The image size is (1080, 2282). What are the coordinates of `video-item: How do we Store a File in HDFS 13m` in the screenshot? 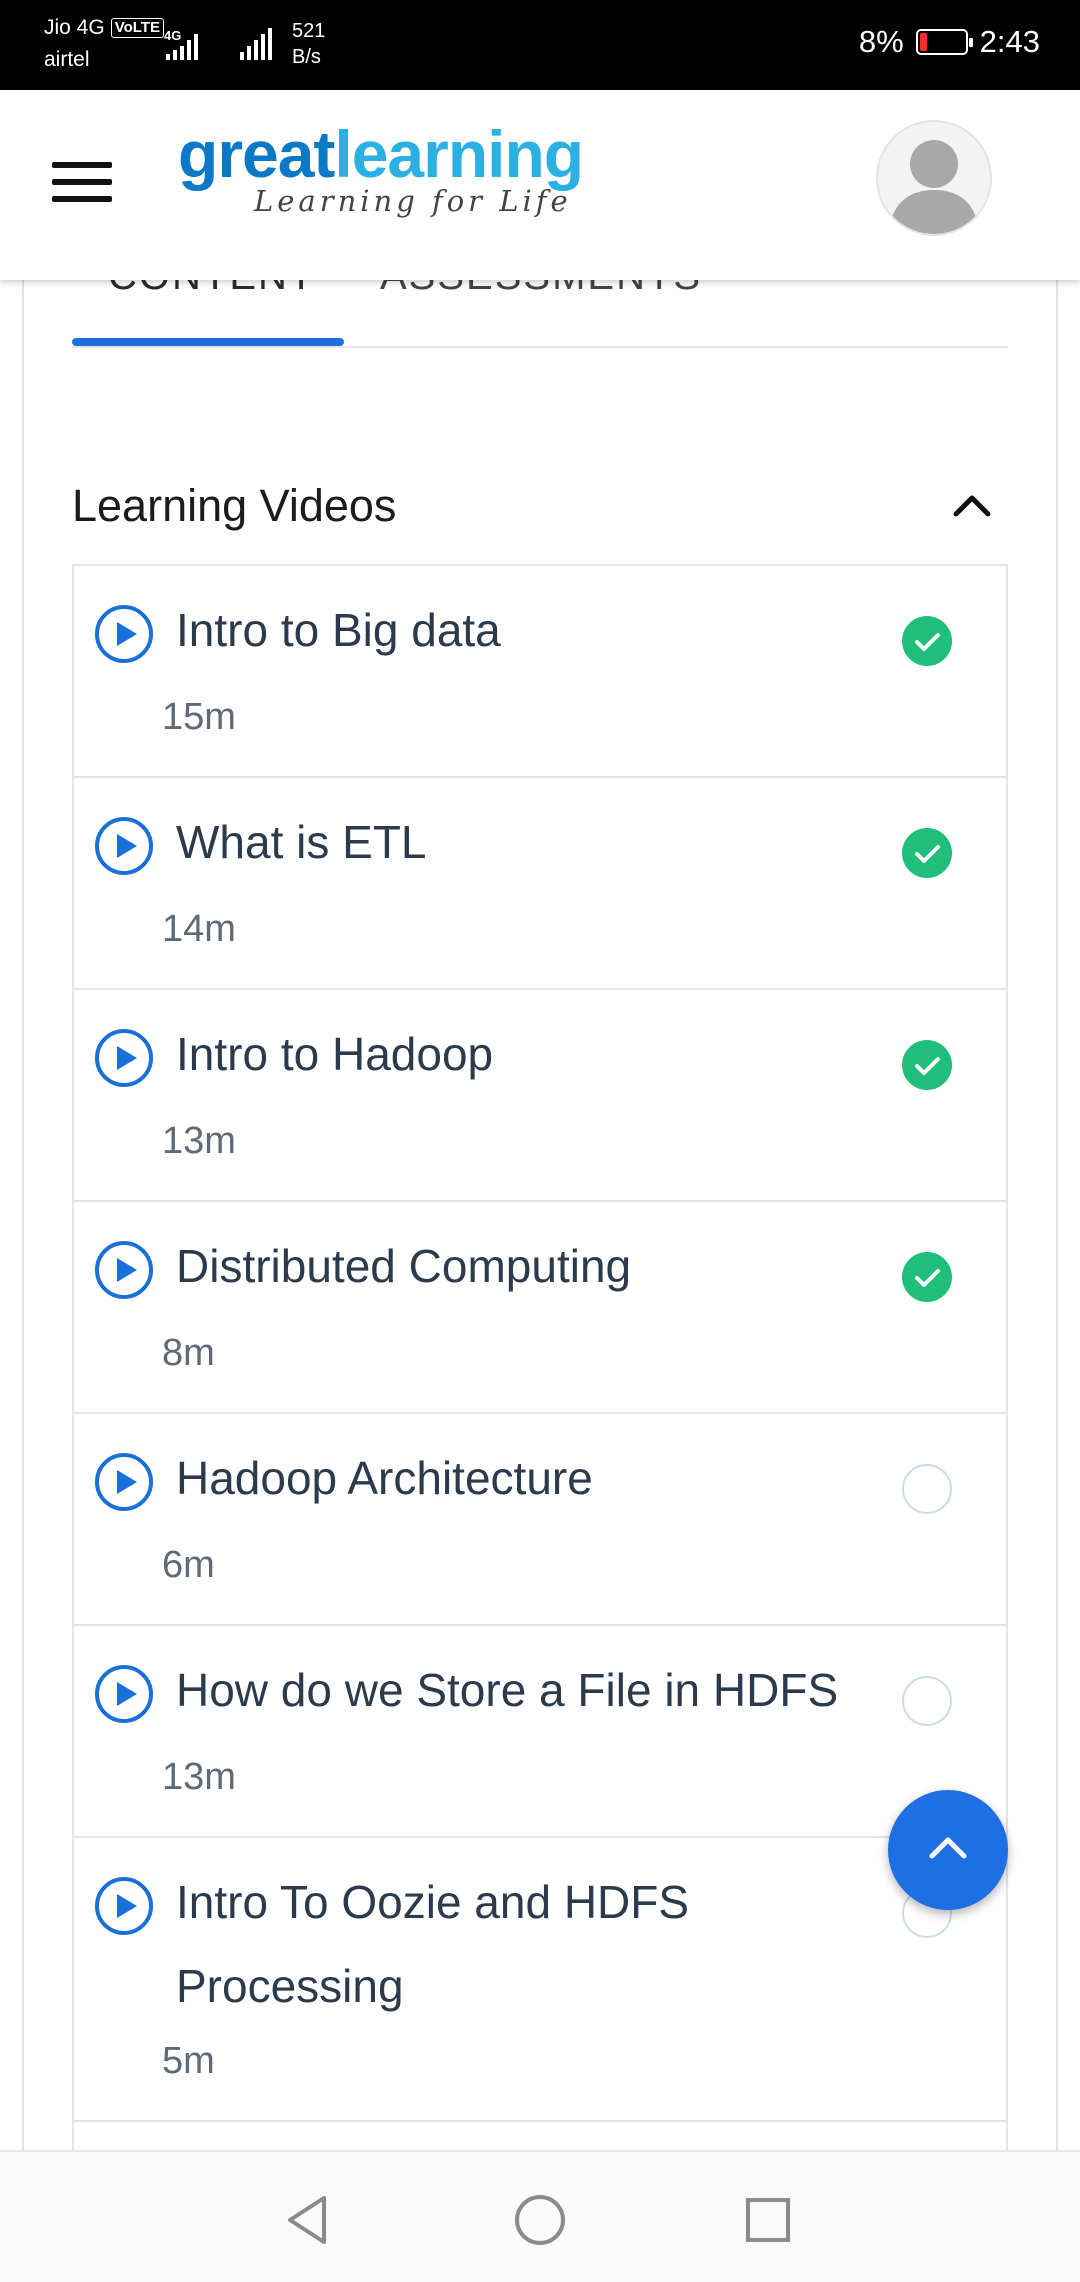 It's located at (540, 1731).